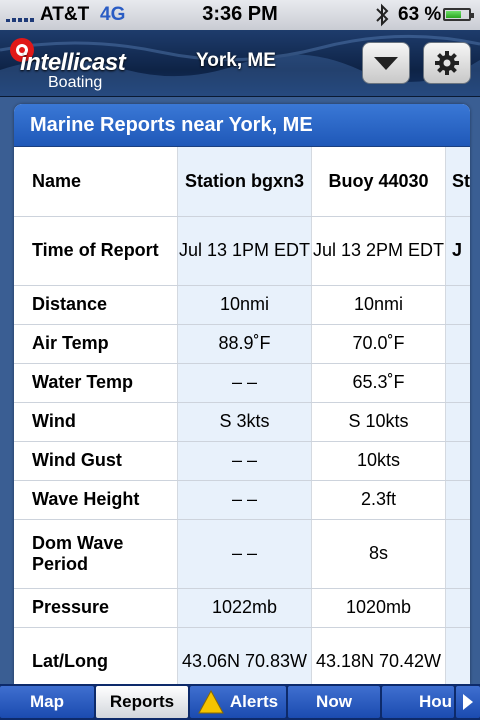 The image size is (480, 720). Describe the element at coordinates (236, 60) in the screenshot. I see `location-title: York, ME` at that location.